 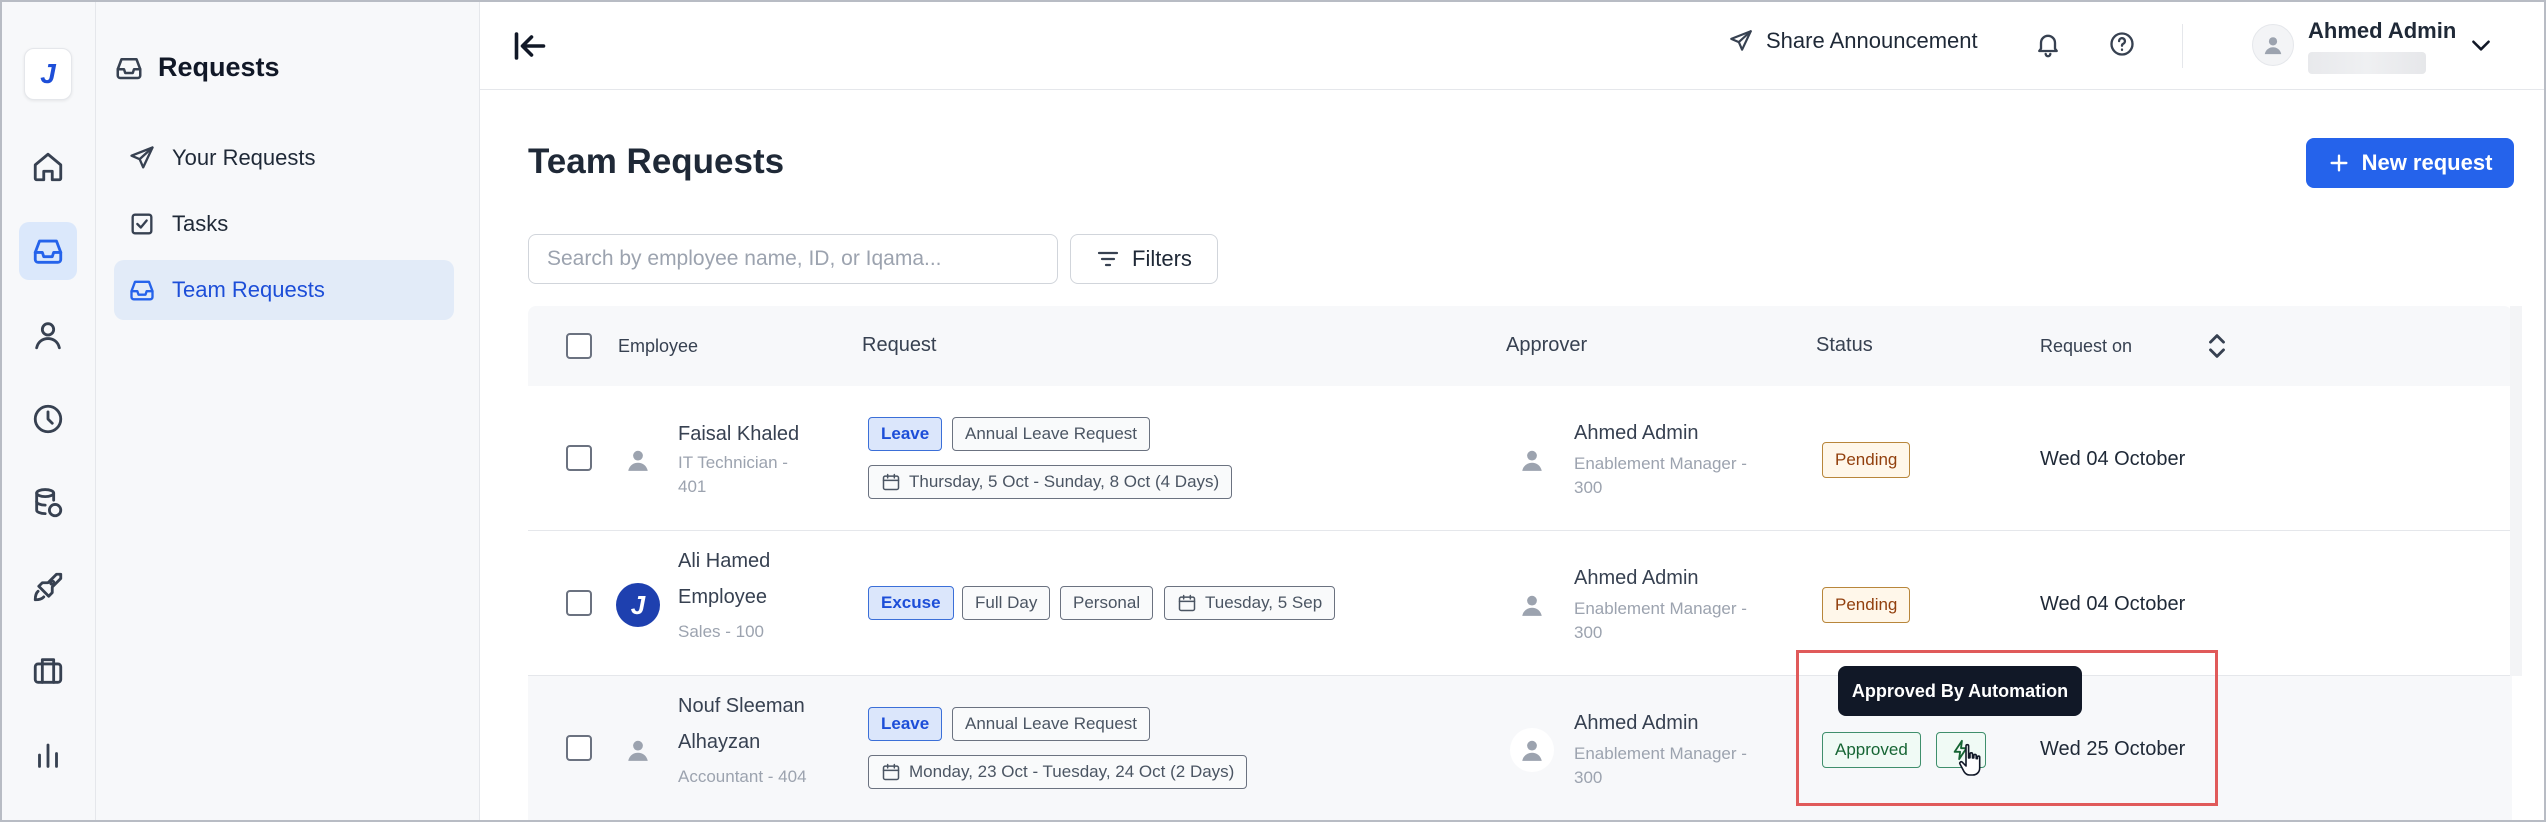 I want to click on table-scrollbar, so click(x=2516, y=491).